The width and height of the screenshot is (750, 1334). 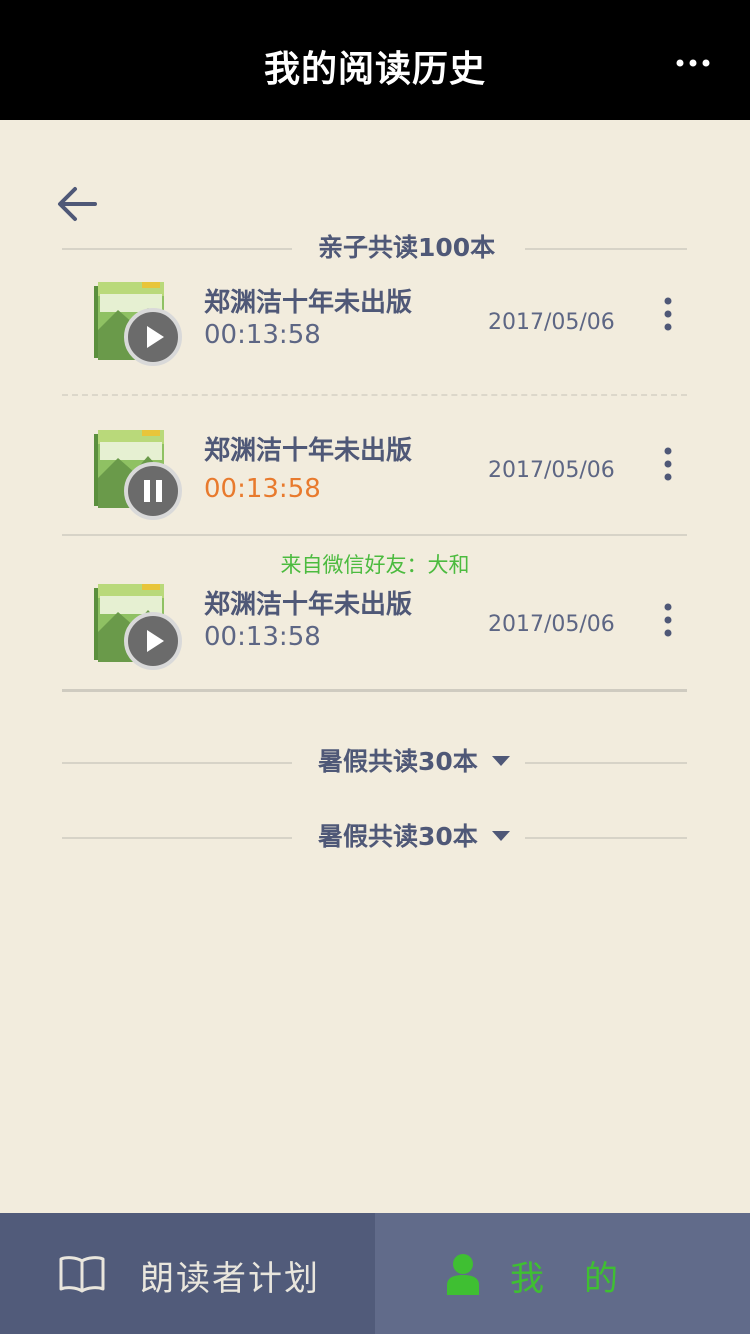 I want to click on book-icon, so click(x=82, y=1274).